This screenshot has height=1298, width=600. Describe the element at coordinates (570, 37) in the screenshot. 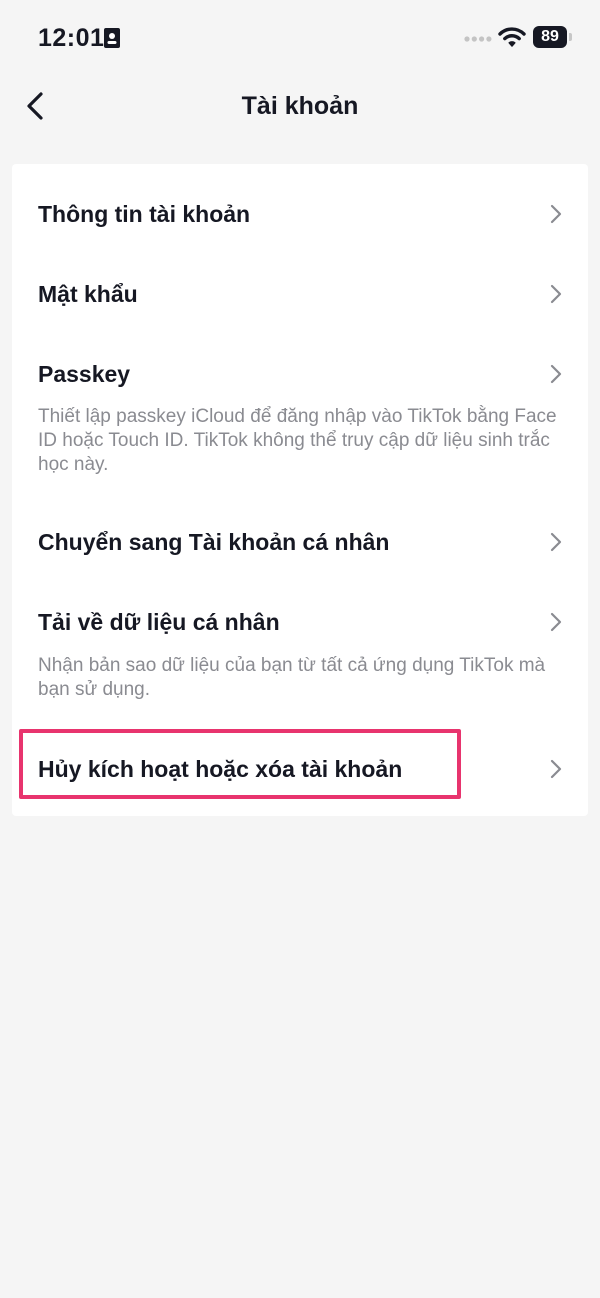

I see `battery-cap` at that location.